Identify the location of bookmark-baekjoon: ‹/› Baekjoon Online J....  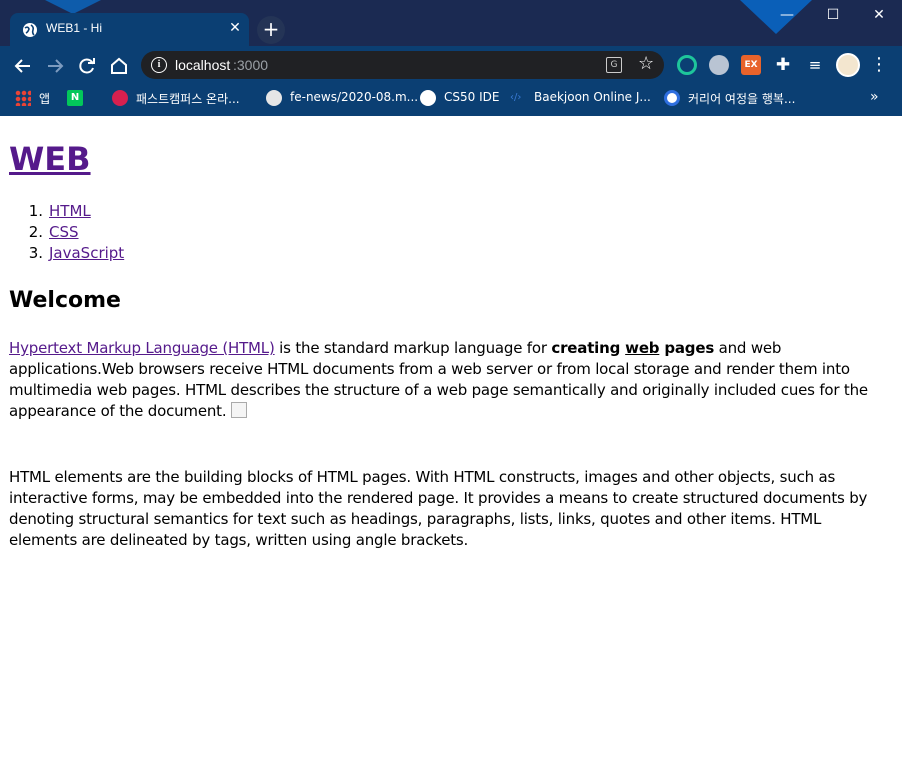
(582, 98).